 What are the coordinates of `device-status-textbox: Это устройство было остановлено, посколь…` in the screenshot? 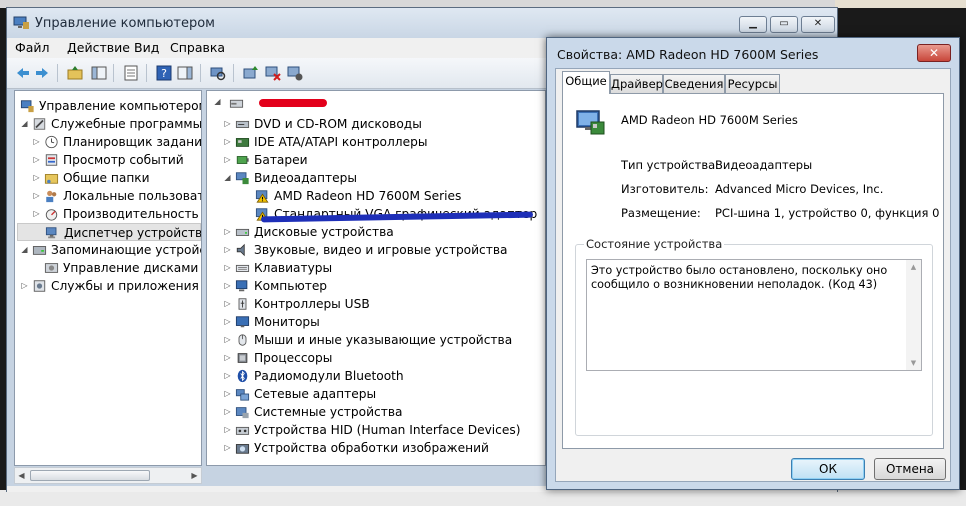 It's located at (754, 315).